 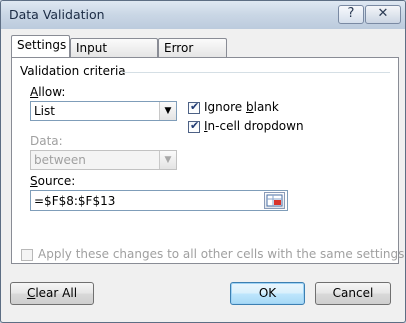 I want to click on range-select-icon, so click(x=274, y=200).